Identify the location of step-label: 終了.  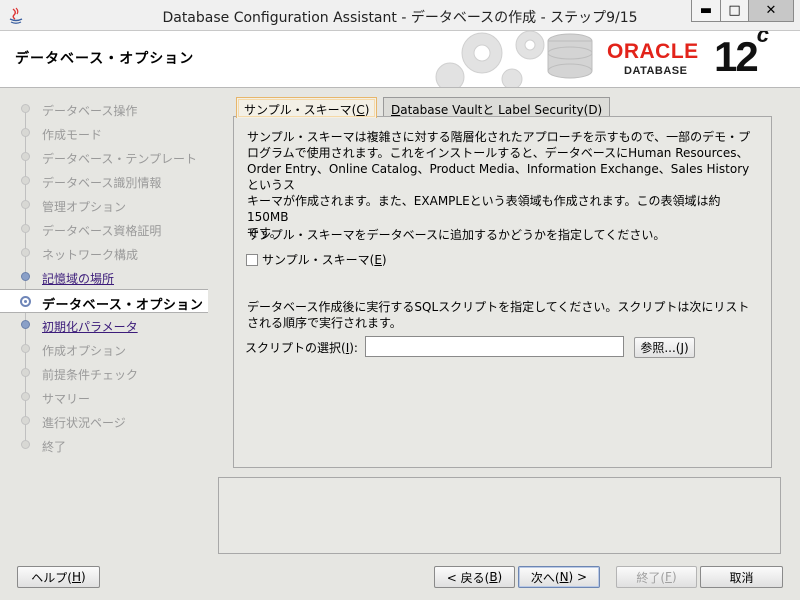
(54, 447).